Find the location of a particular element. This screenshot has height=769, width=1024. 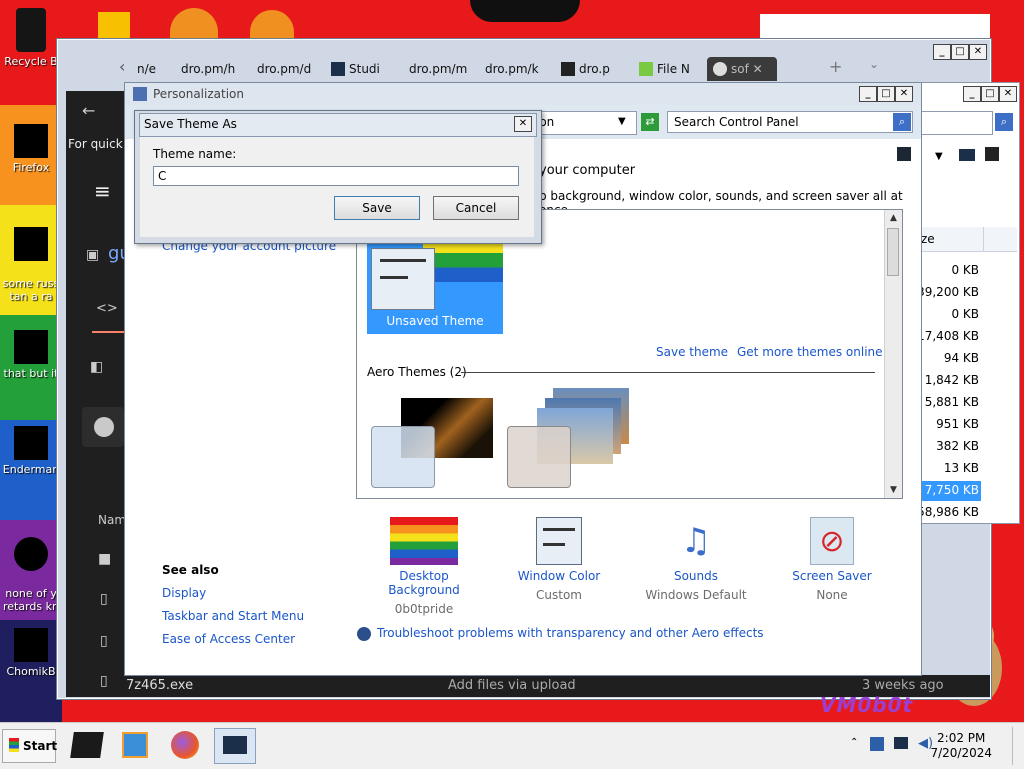

taskbar-app-player is located at coordinates (135, 746).